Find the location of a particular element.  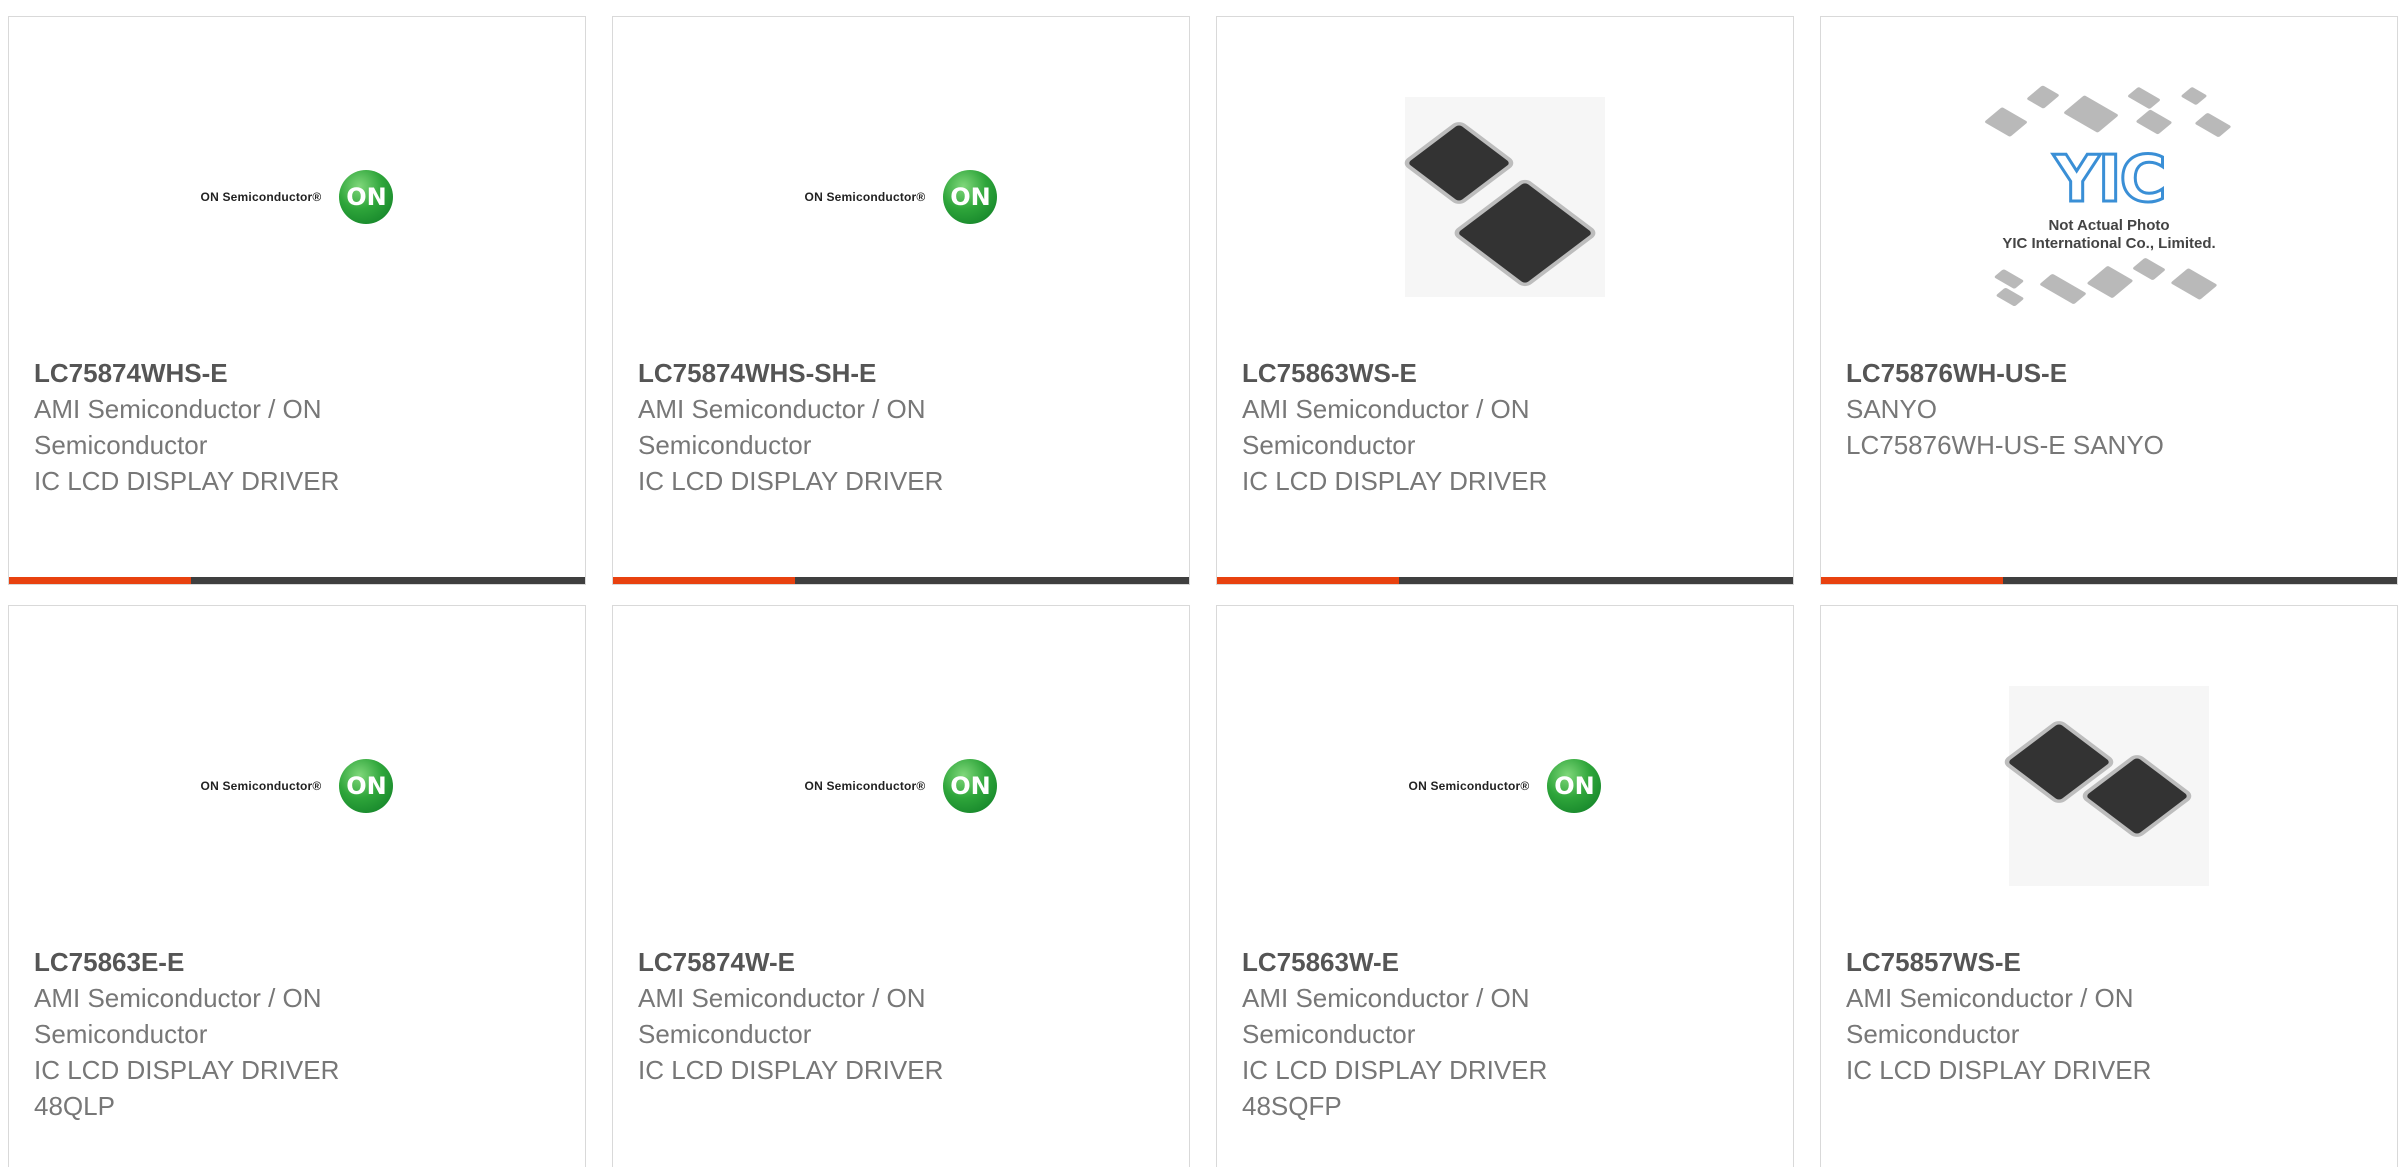

manufacturer: SANYO is located at coordinates (1892, 409).